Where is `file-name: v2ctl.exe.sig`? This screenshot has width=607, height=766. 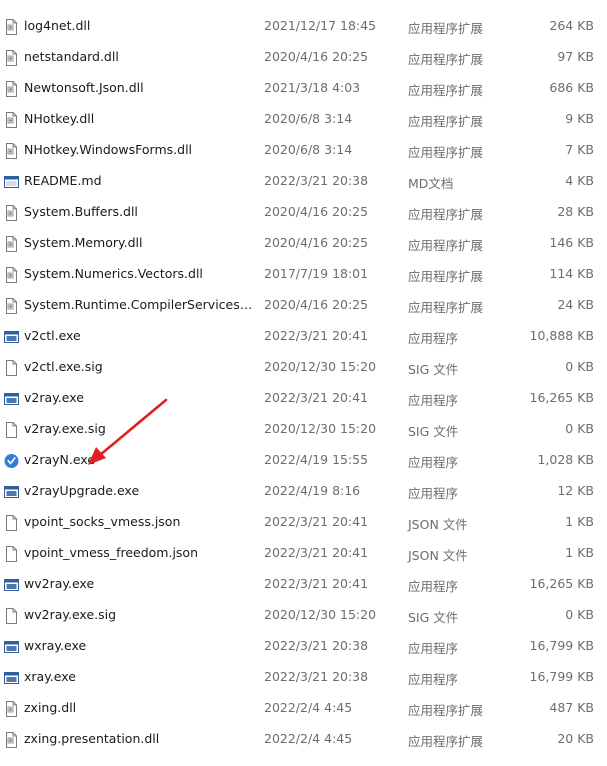
file-name: v2ctl.exe.sig is located at coordinates (139, 366).